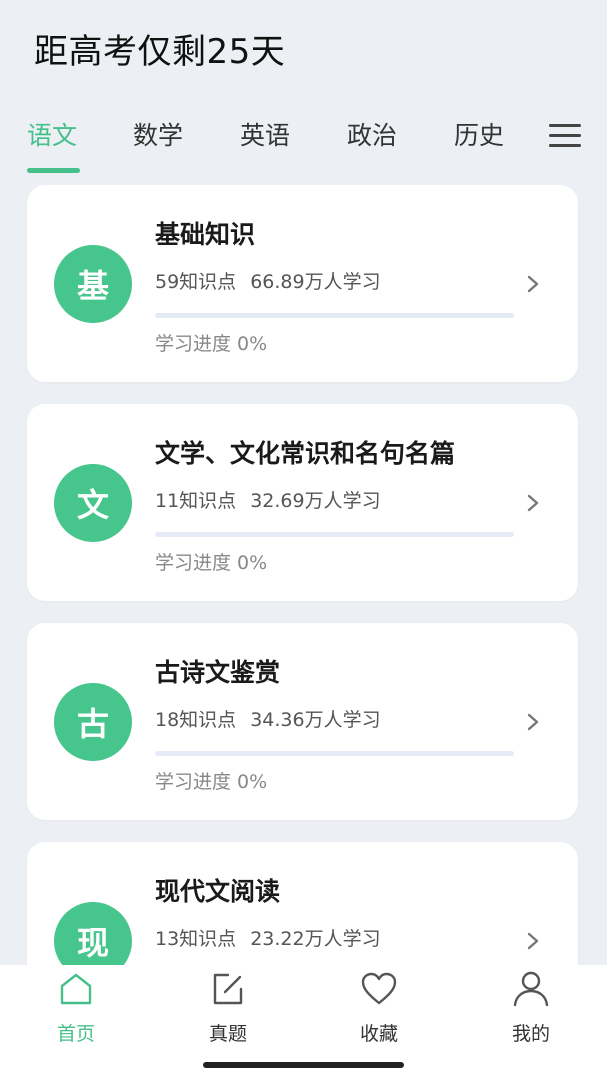 The image size is (607, 1080). What do you see at coordinates (531, 989) in the screenshot?
I see `user-icon` at bounding box center [531, 989].